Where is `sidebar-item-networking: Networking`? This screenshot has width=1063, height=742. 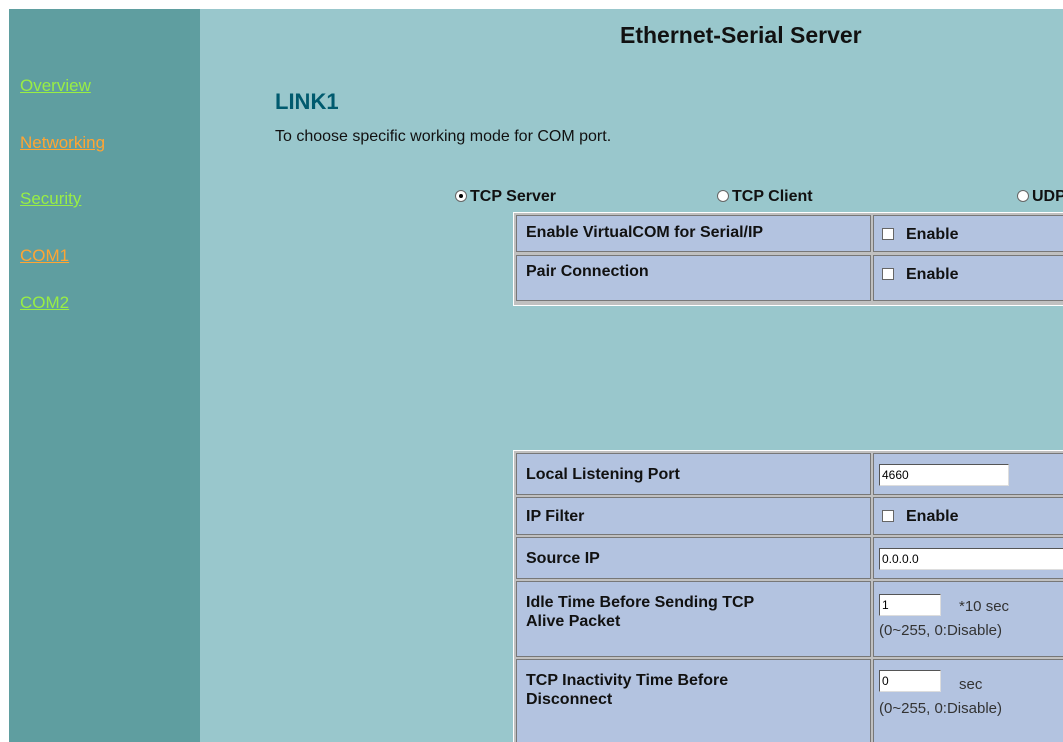
sidebar-item-networking: Networking is located at coordinates (62, 143).